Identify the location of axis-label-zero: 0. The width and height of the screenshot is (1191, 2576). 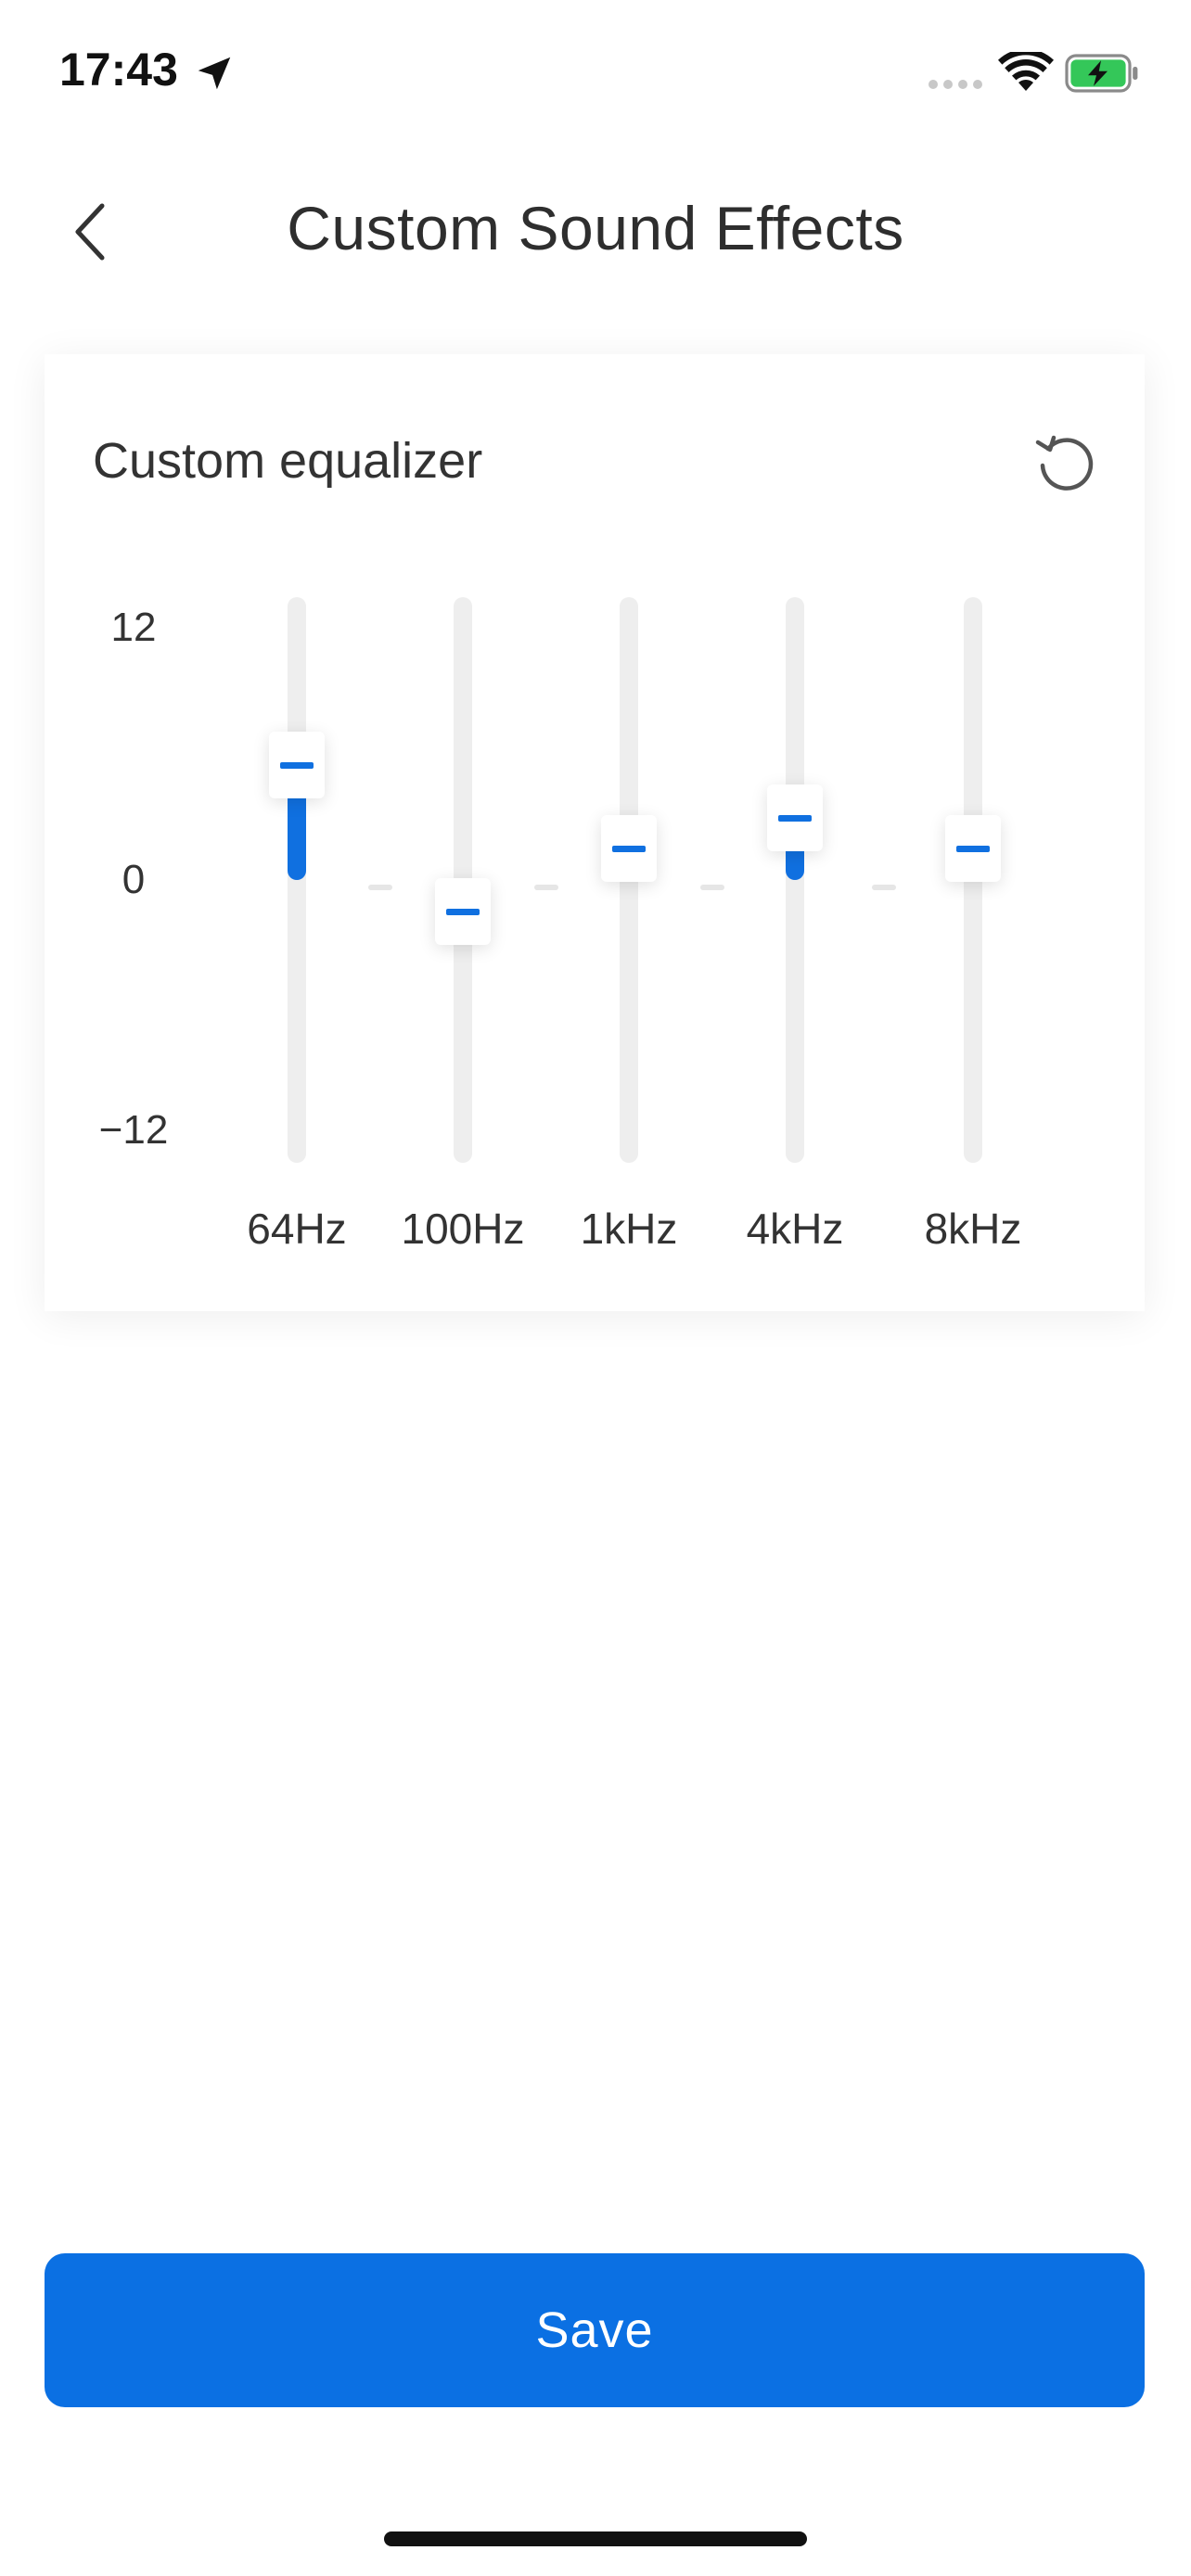
(134, 880).